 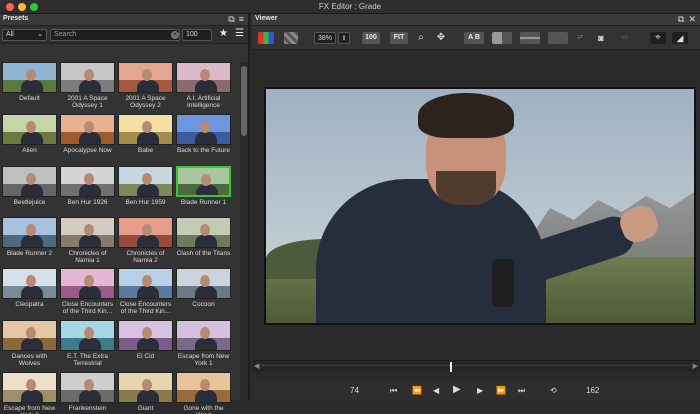 I want to click on preset-label: Cleopatra, so click(x=29, y=304).